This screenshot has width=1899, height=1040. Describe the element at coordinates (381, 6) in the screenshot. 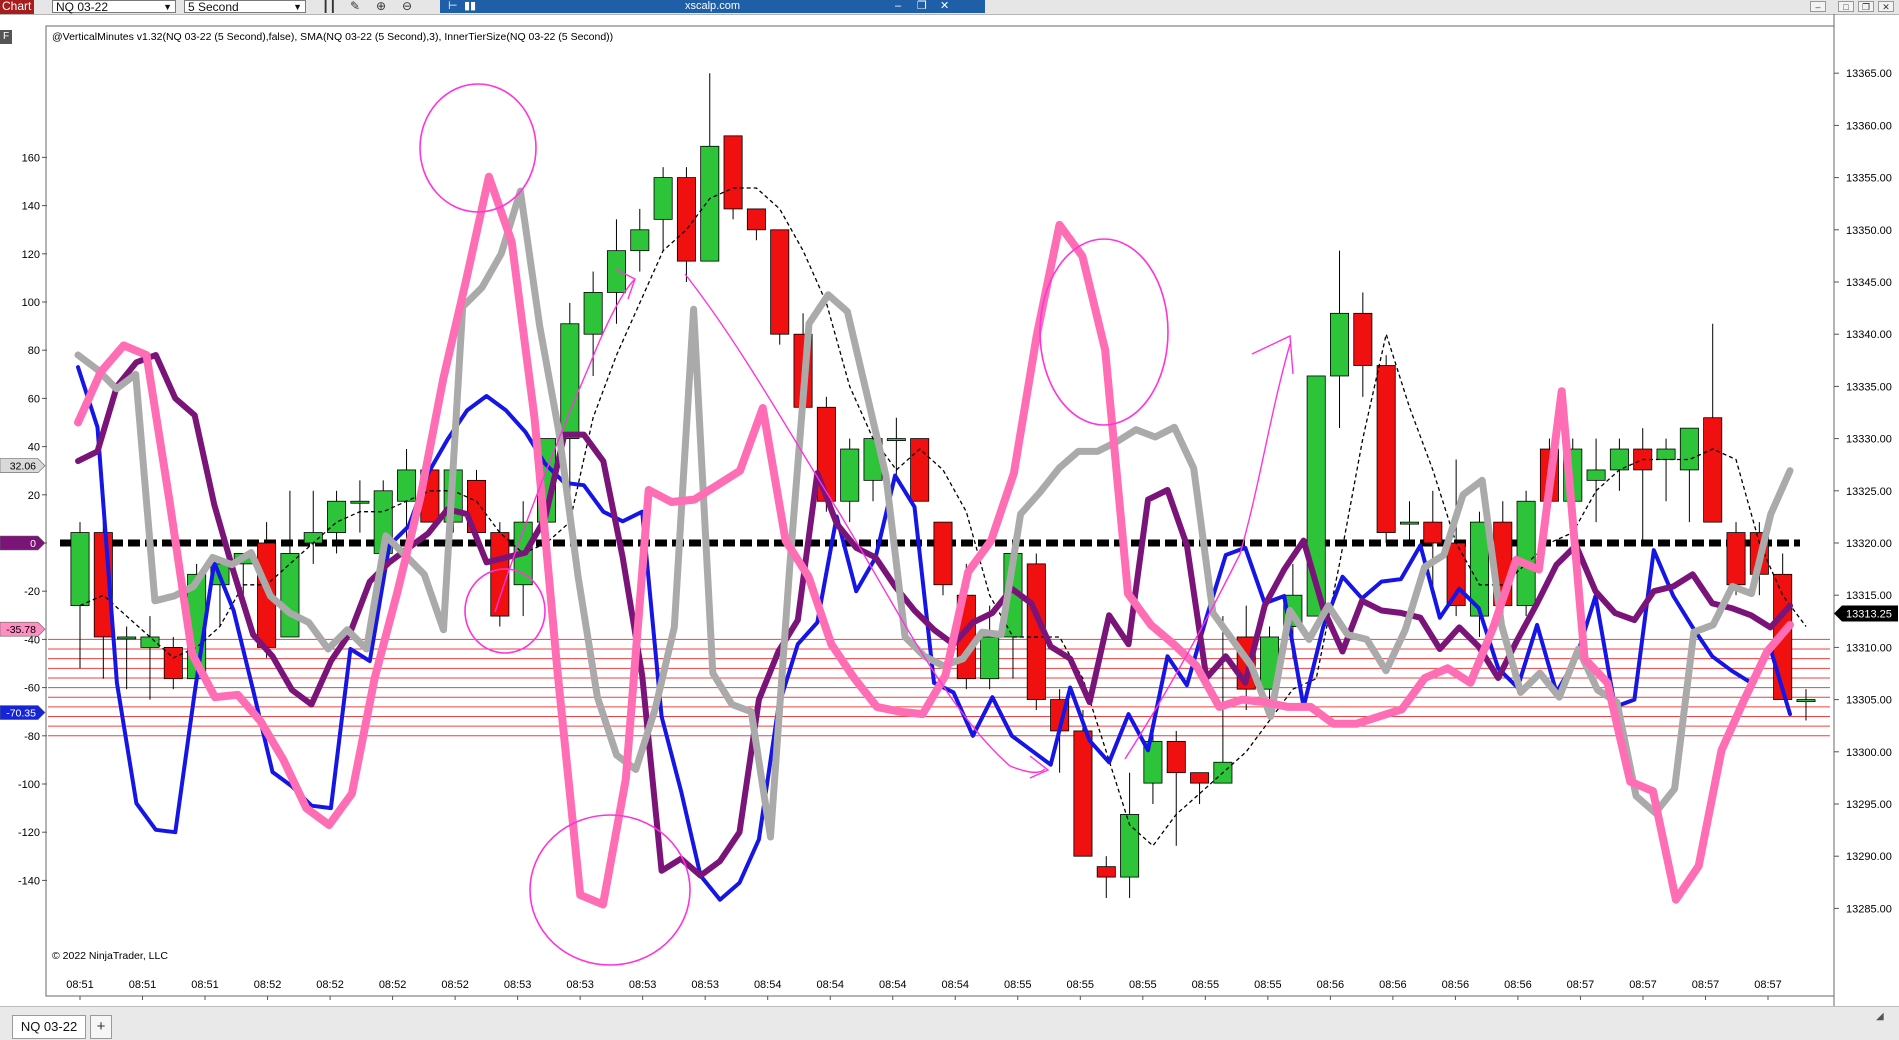

I see `zoom-in-icon: ⊕` at that location.